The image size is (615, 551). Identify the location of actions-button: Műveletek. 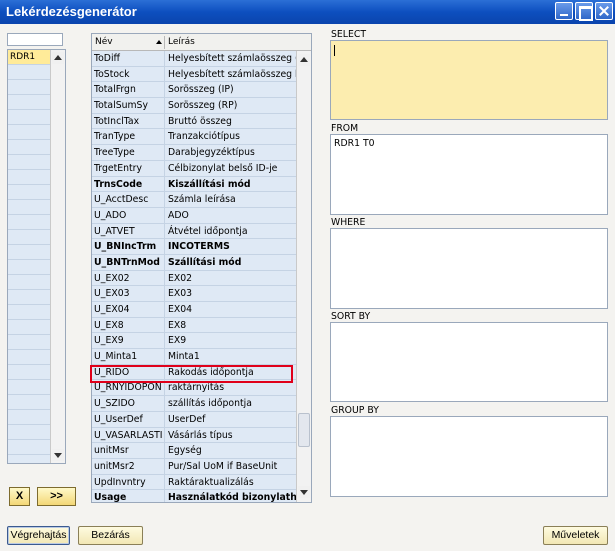
(575, 535).